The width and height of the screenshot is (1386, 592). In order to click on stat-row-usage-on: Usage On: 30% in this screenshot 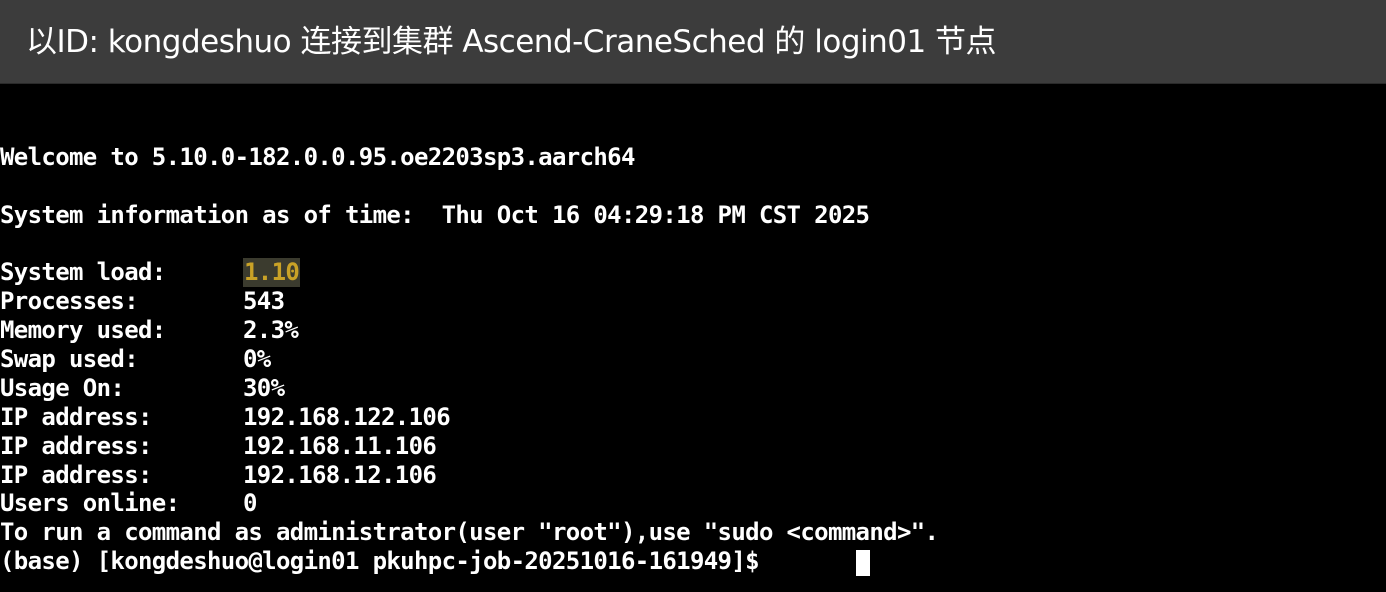, I will do `click(142, 388)`.